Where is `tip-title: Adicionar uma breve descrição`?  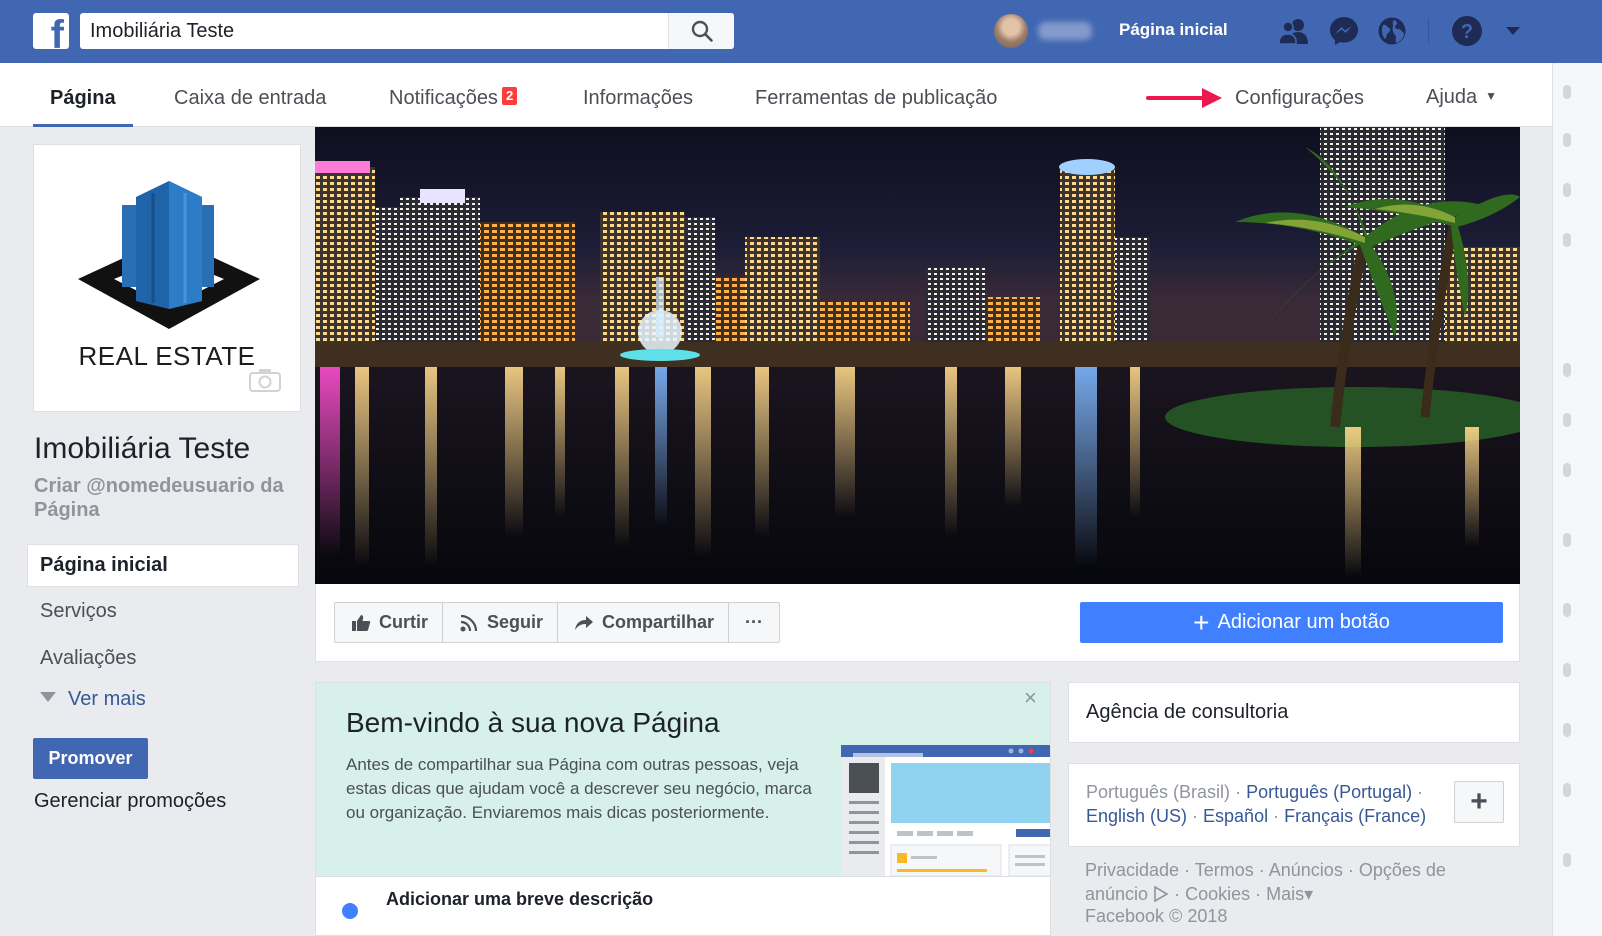
tip-title: Adicionar uma breve descrição is located at coordinates (520, 899).